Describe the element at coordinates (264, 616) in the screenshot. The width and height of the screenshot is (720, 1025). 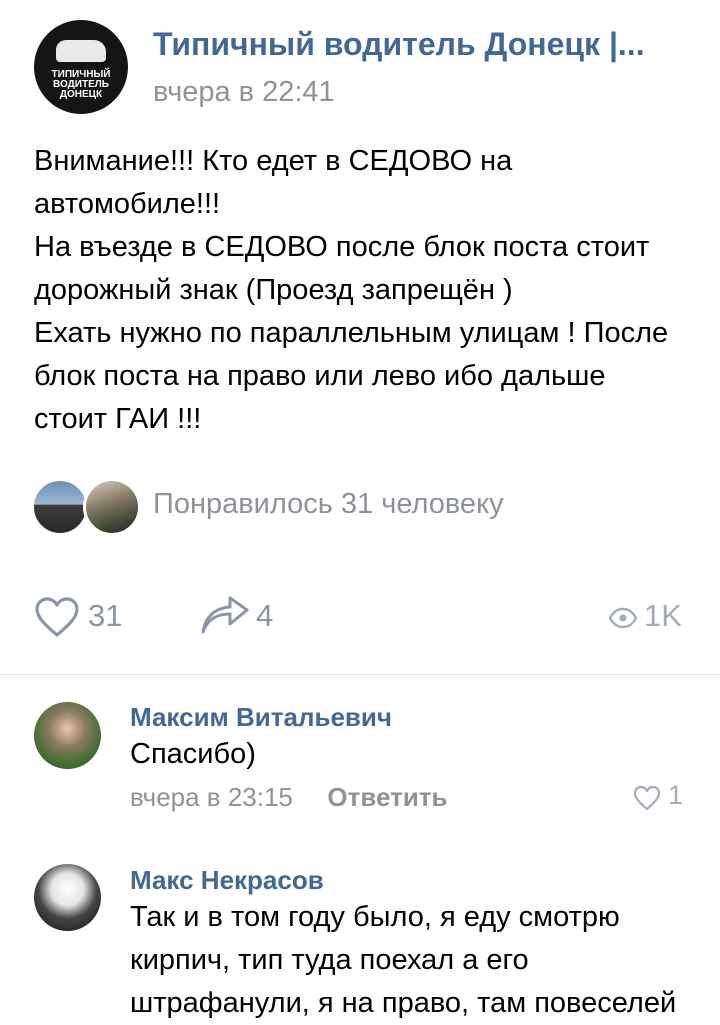
I see `share-count: 4` at that location.